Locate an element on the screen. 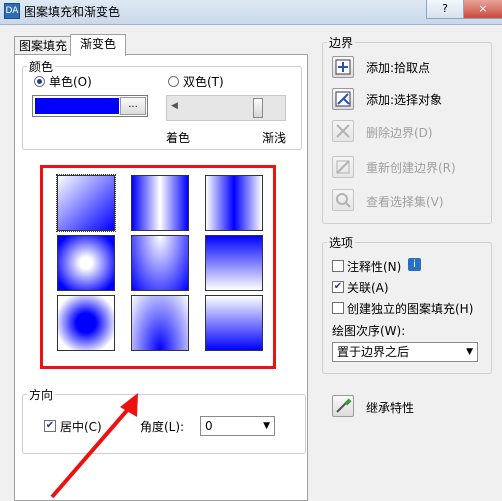 The height and width of the screenshot is (501, 502). recreate-boundary-icon is located at coordinates (343, 167).